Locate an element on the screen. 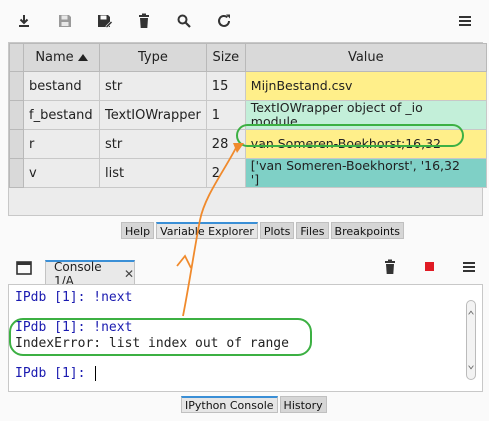 This screenshot has height=421, width=489. tab-plots: Plots is located at coordinates (277, 230).